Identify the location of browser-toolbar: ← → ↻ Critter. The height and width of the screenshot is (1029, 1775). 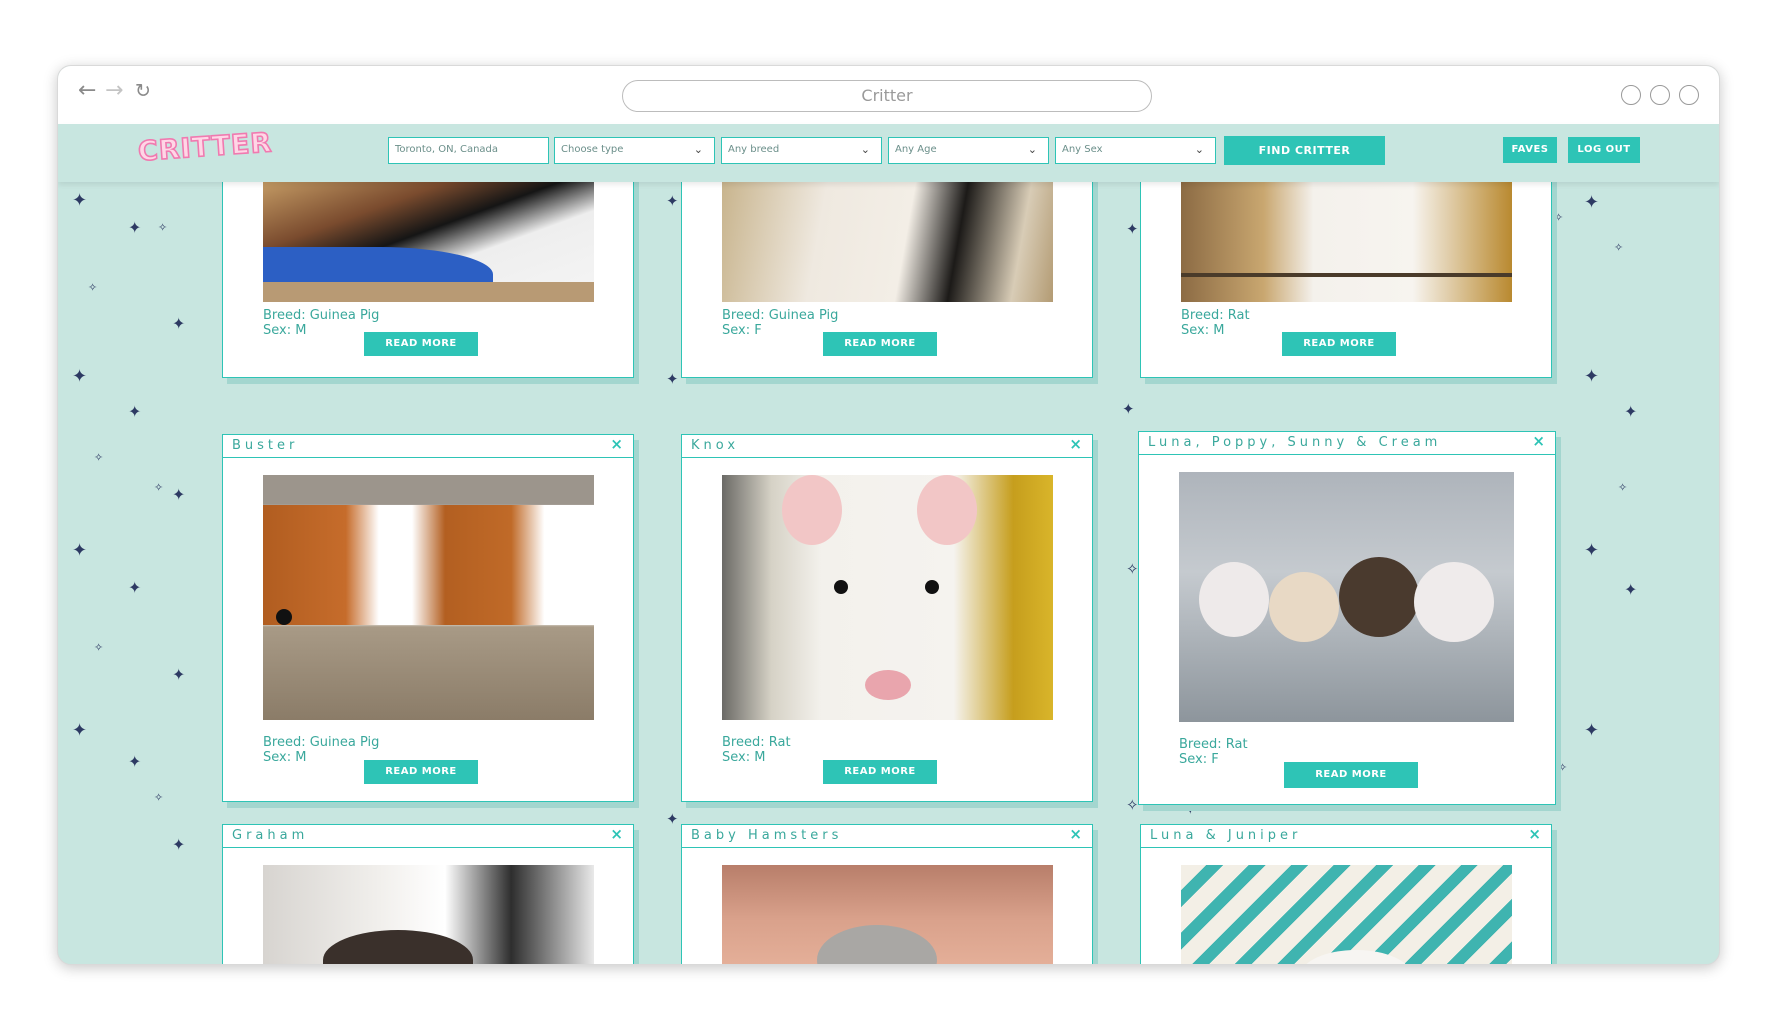
(888, 95).